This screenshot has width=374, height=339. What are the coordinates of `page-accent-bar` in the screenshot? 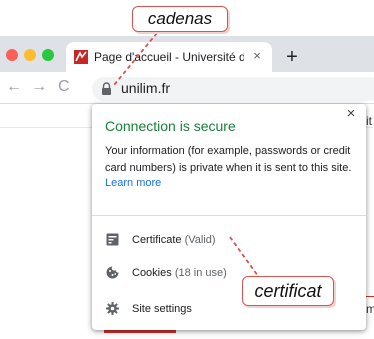 It's located at (140, 331).